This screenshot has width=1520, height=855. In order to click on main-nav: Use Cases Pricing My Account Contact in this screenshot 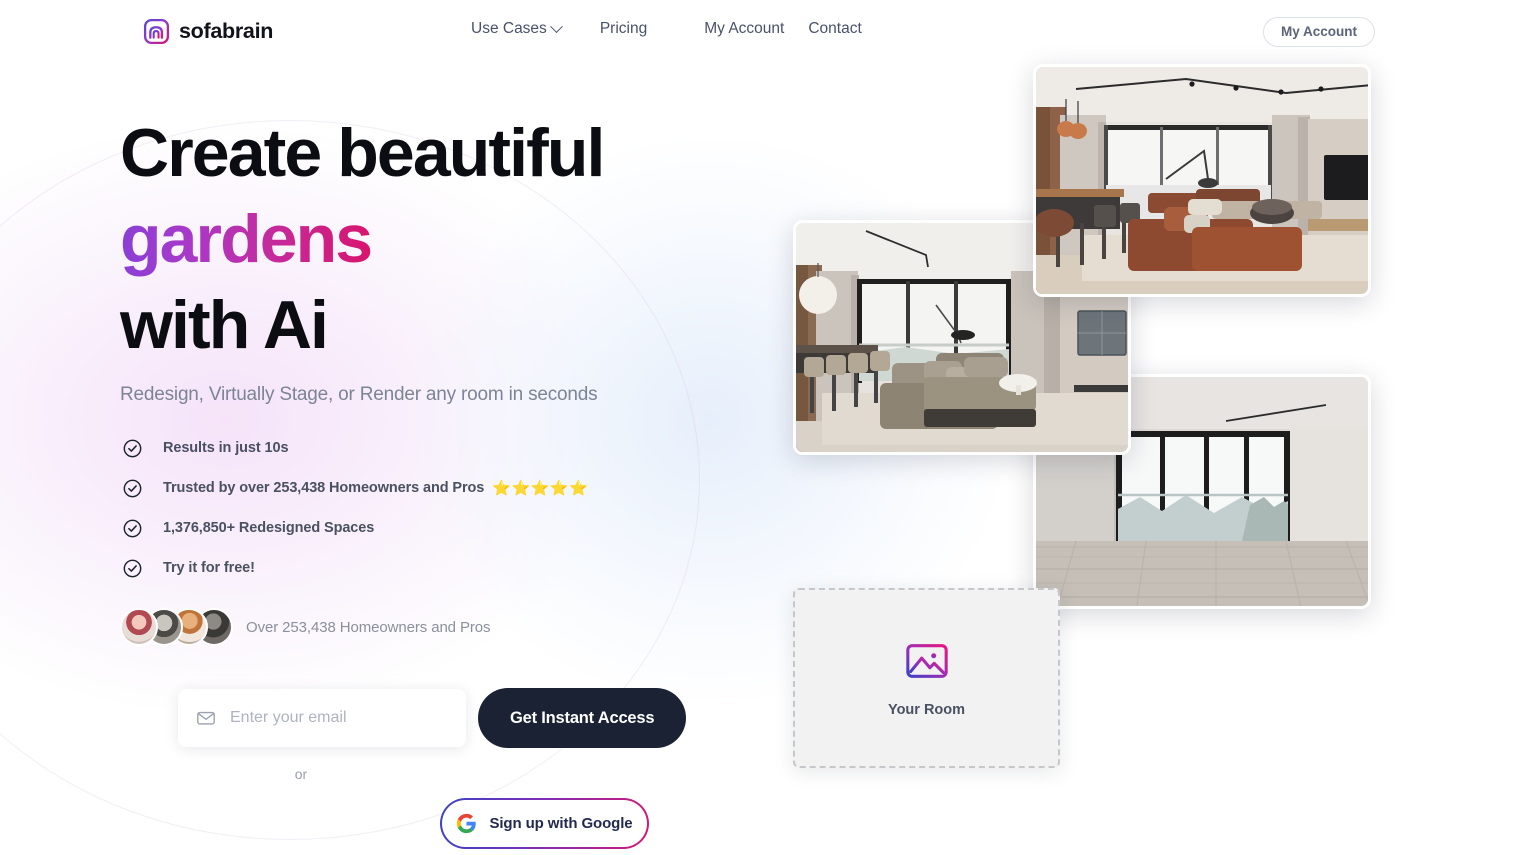, I will do `click(666, 28)`.